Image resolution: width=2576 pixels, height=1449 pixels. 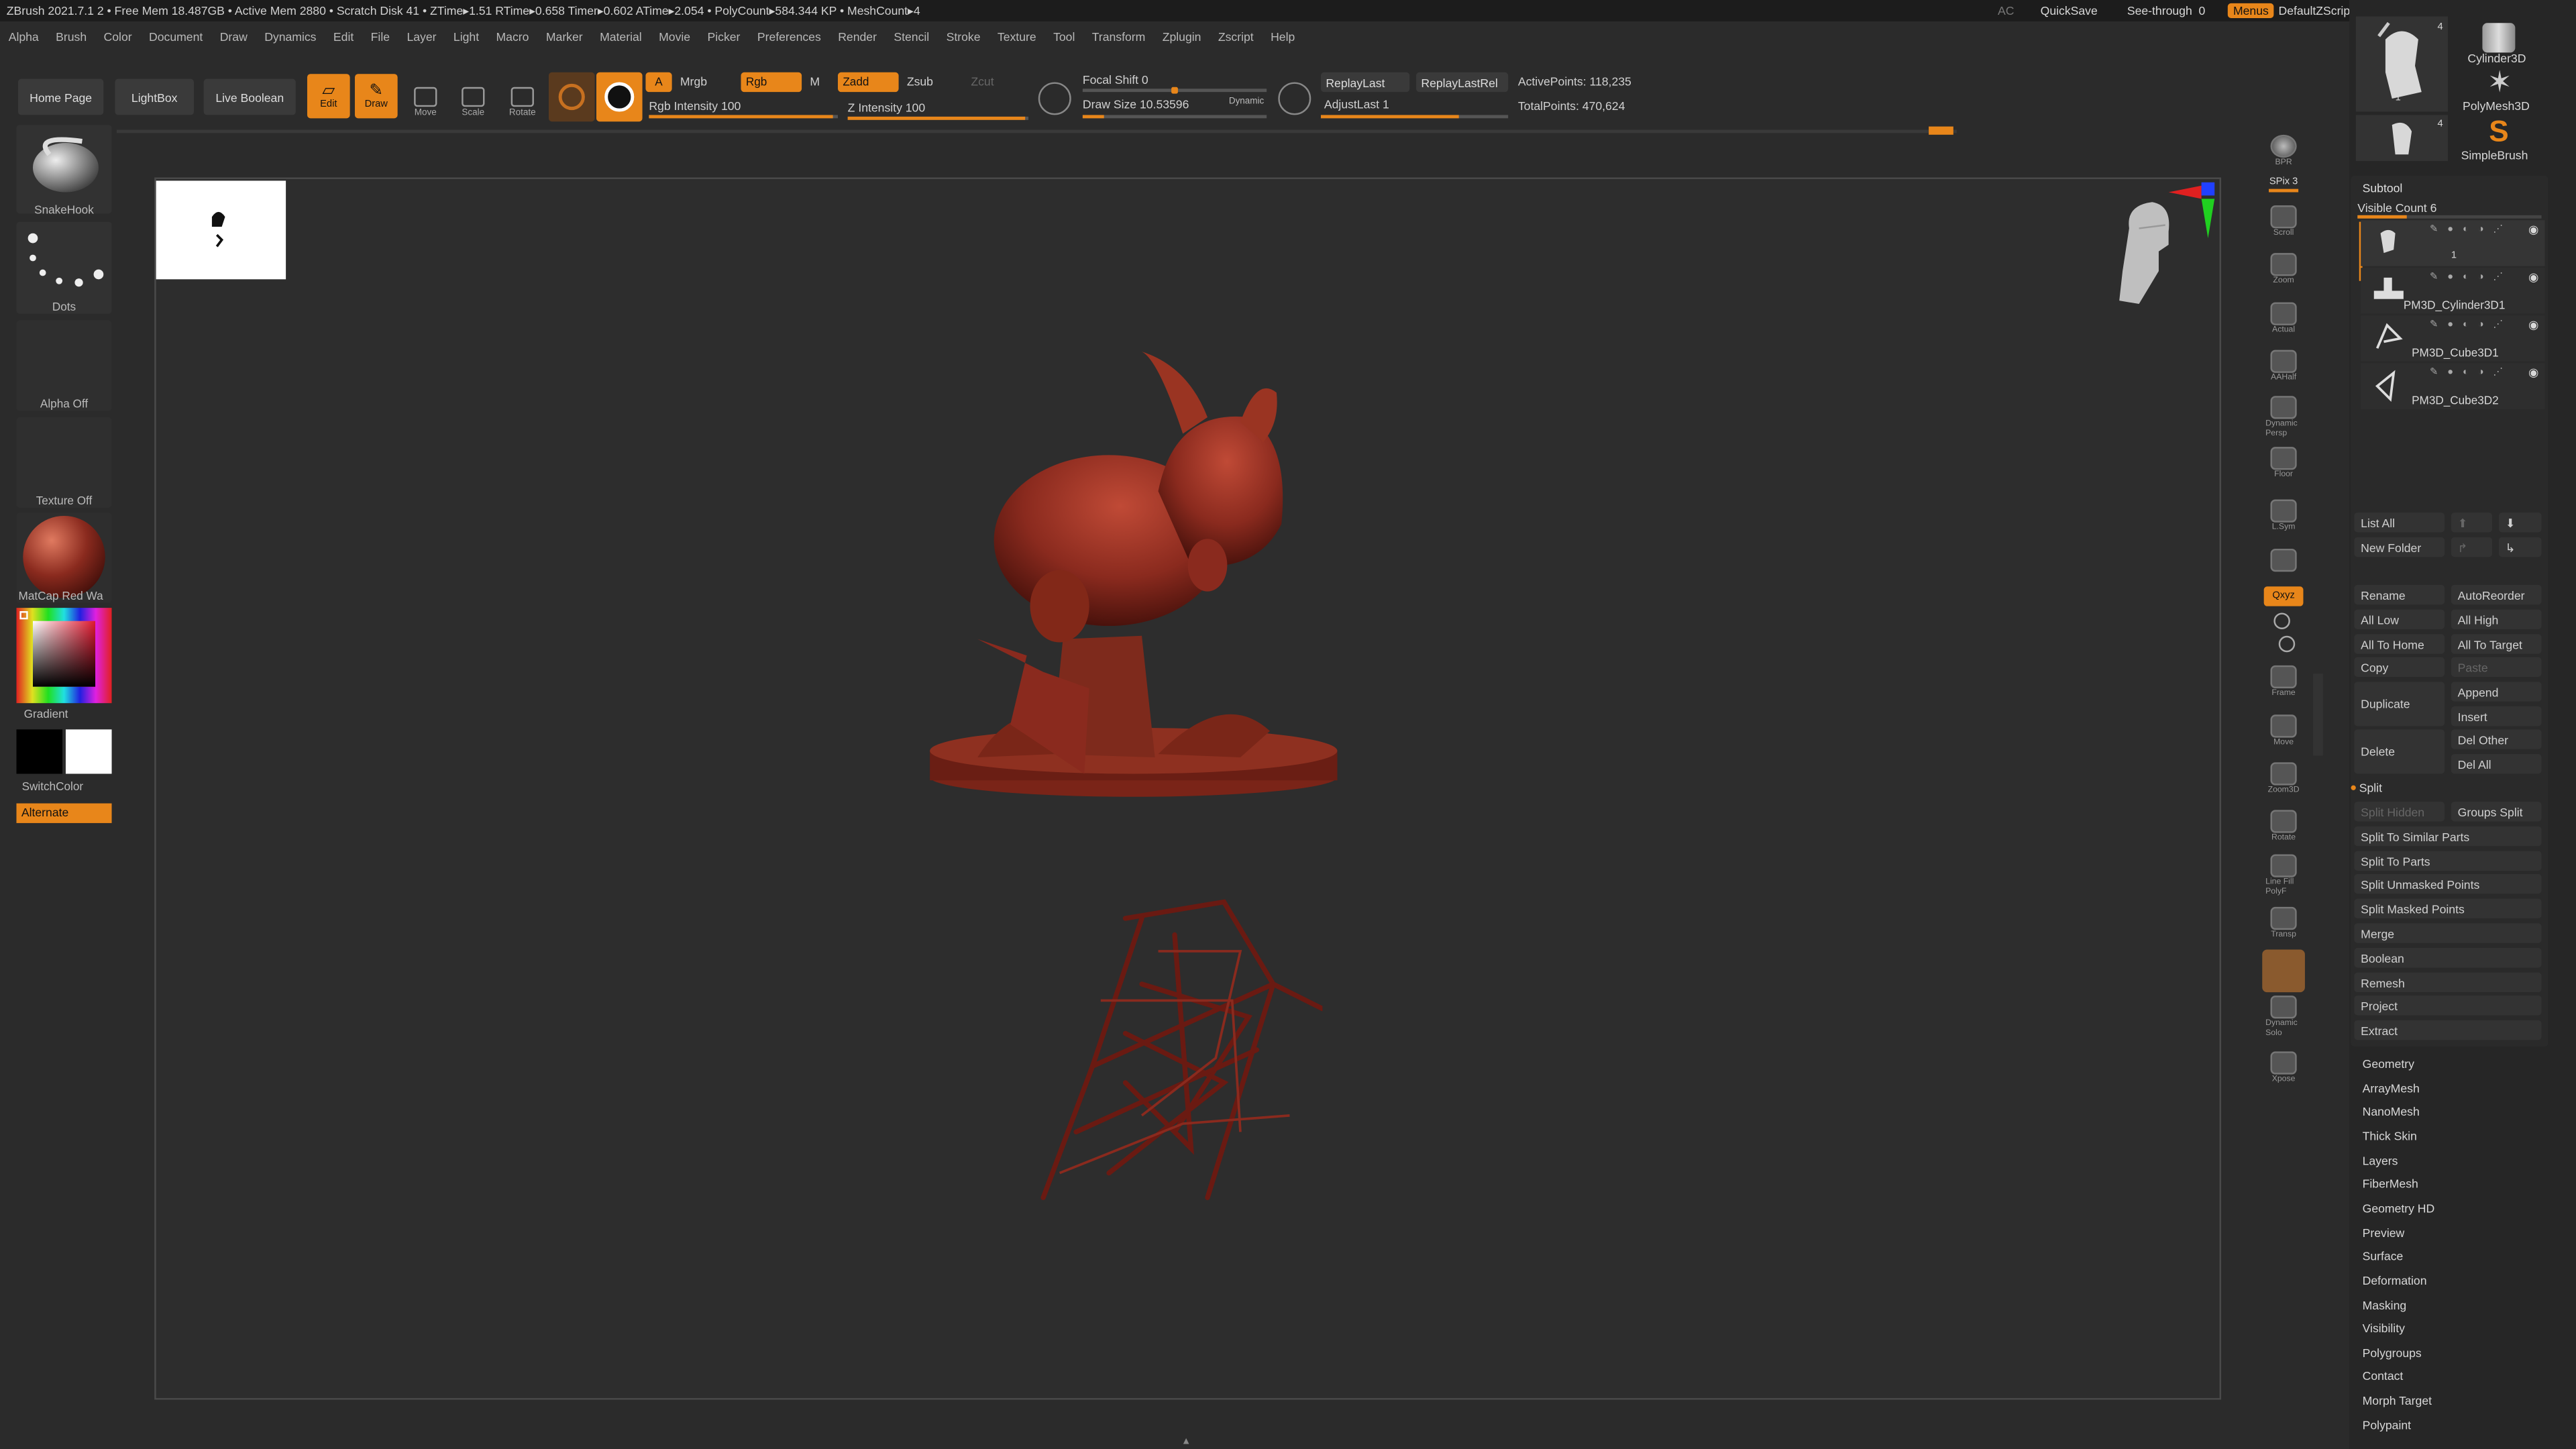 What do you see at coordinates (2453, 386) in the screenshot?
I see `subtool-item-4: ✎ ● ◐ ◑ ⋰ ◉ PM3D_Cube3D2` at bounding box center [2453, 386].